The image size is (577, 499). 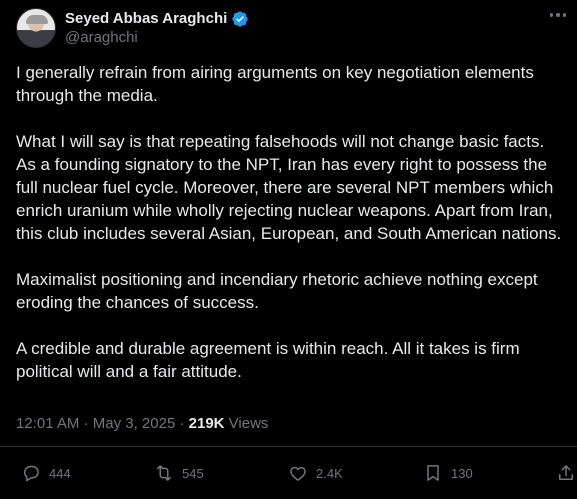 I want to click on heart-icon, so click(x=298, y=473).